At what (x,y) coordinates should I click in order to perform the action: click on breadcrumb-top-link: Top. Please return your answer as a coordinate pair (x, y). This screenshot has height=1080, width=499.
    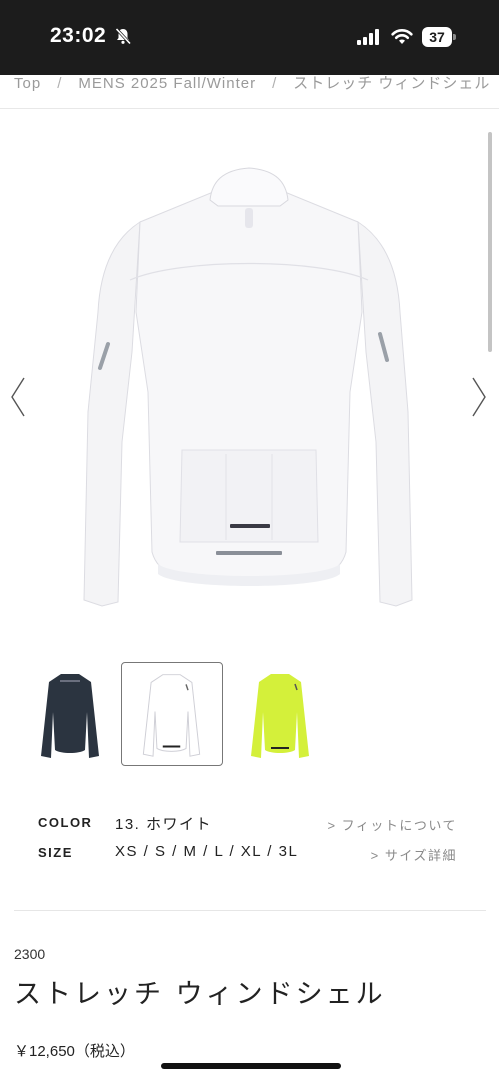
    Looking at the image, I should click on (27, 83).